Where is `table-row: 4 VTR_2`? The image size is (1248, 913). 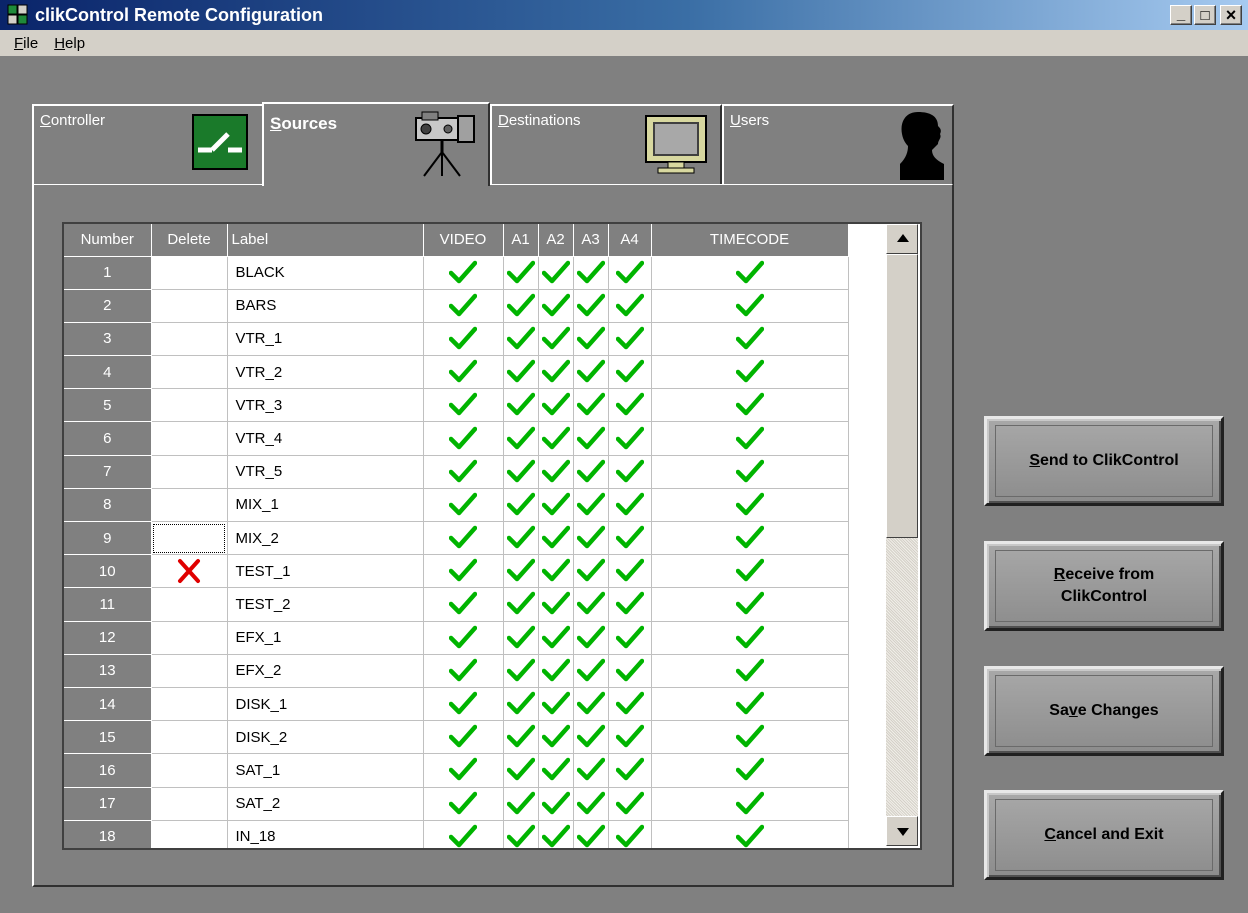 table-row: 4 VTR_2 is located at coordinates (456, 372).